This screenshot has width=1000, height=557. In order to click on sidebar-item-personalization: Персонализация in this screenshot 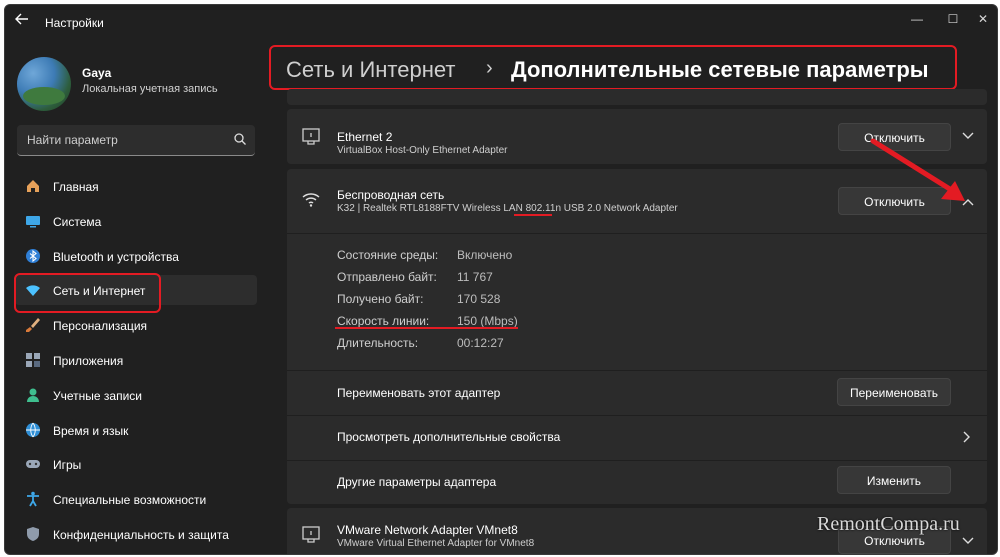, I will do `click(136, 325)`.